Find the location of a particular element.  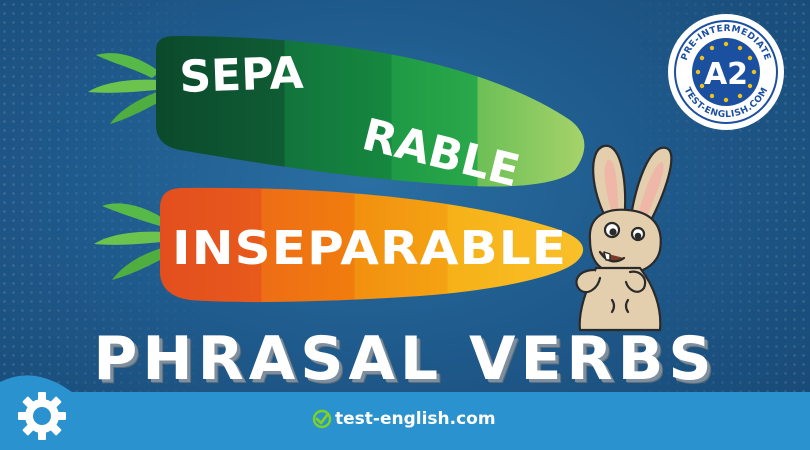

carrot-bottom-word: INSEPARABLE is located at coordinates (369, 248).